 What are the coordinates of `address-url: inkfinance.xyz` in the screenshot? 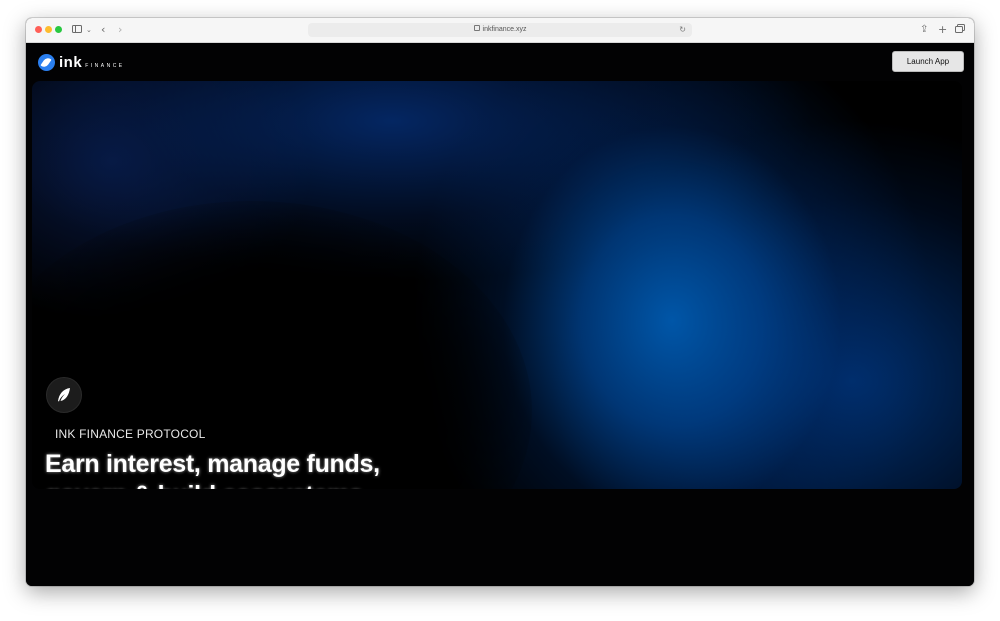 It's located at (504, 29).